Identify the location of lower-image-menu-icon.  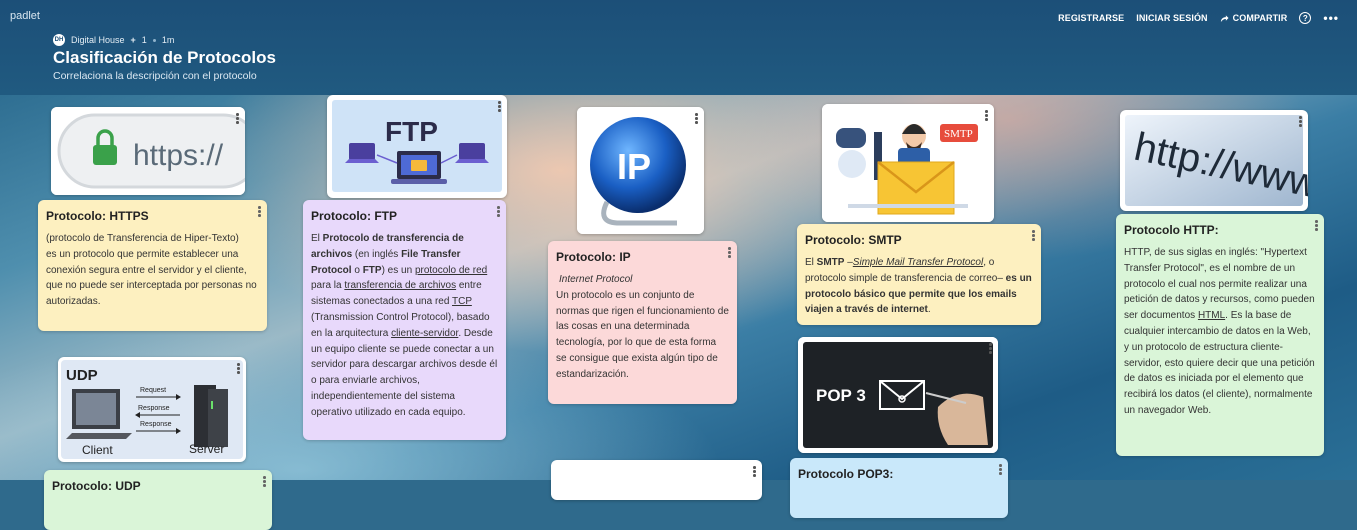
(754, 471).